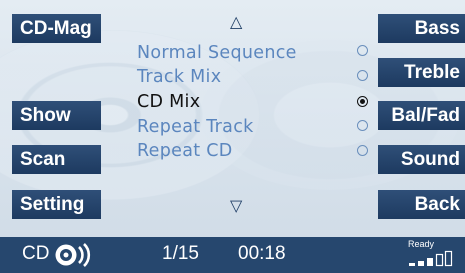 The width and height of the screenshot is (465, 273). Describe the element at coordinates (362, 75) in the screenshot. I see `radio-track-mix` at that location.